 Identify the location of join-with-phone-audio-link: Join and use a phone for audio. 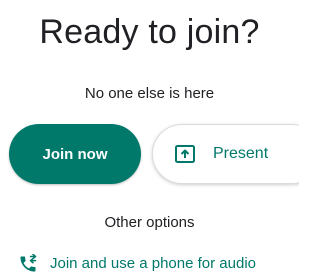
(137, 264).